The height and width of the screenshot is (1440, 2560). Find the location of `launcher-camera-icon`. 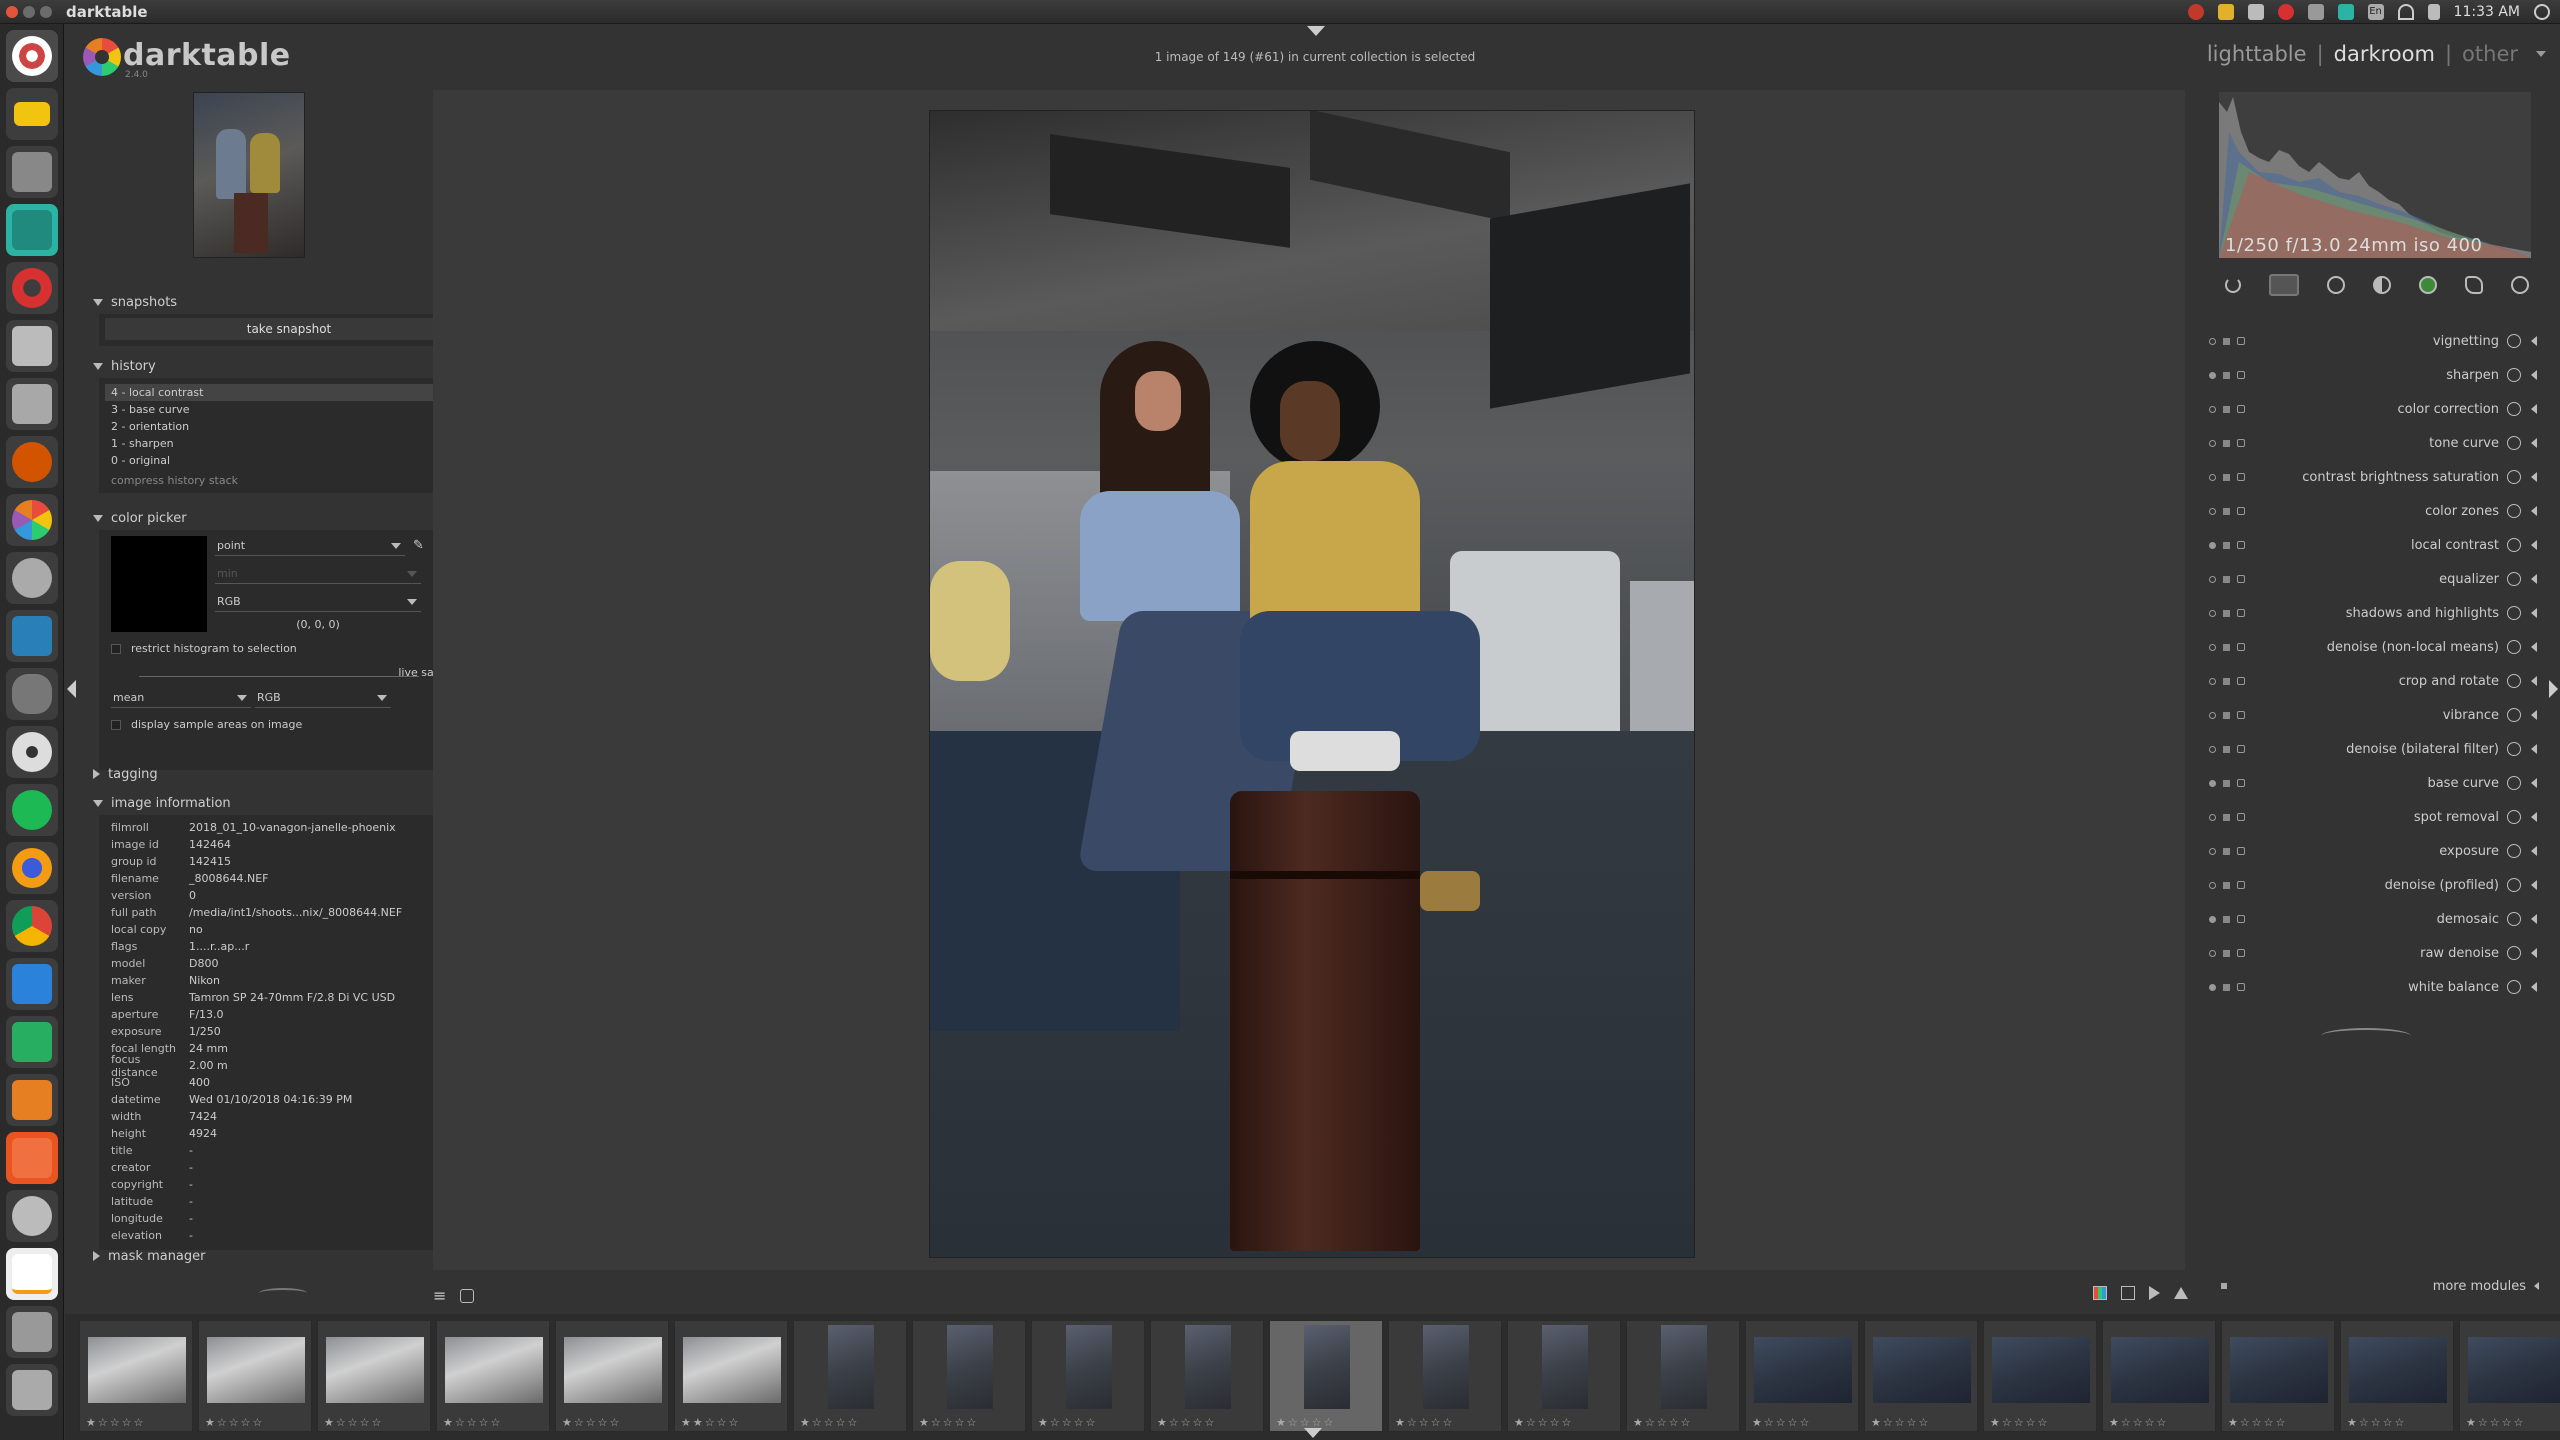

launcher-camera-icon is located at coordinates (32, 172).